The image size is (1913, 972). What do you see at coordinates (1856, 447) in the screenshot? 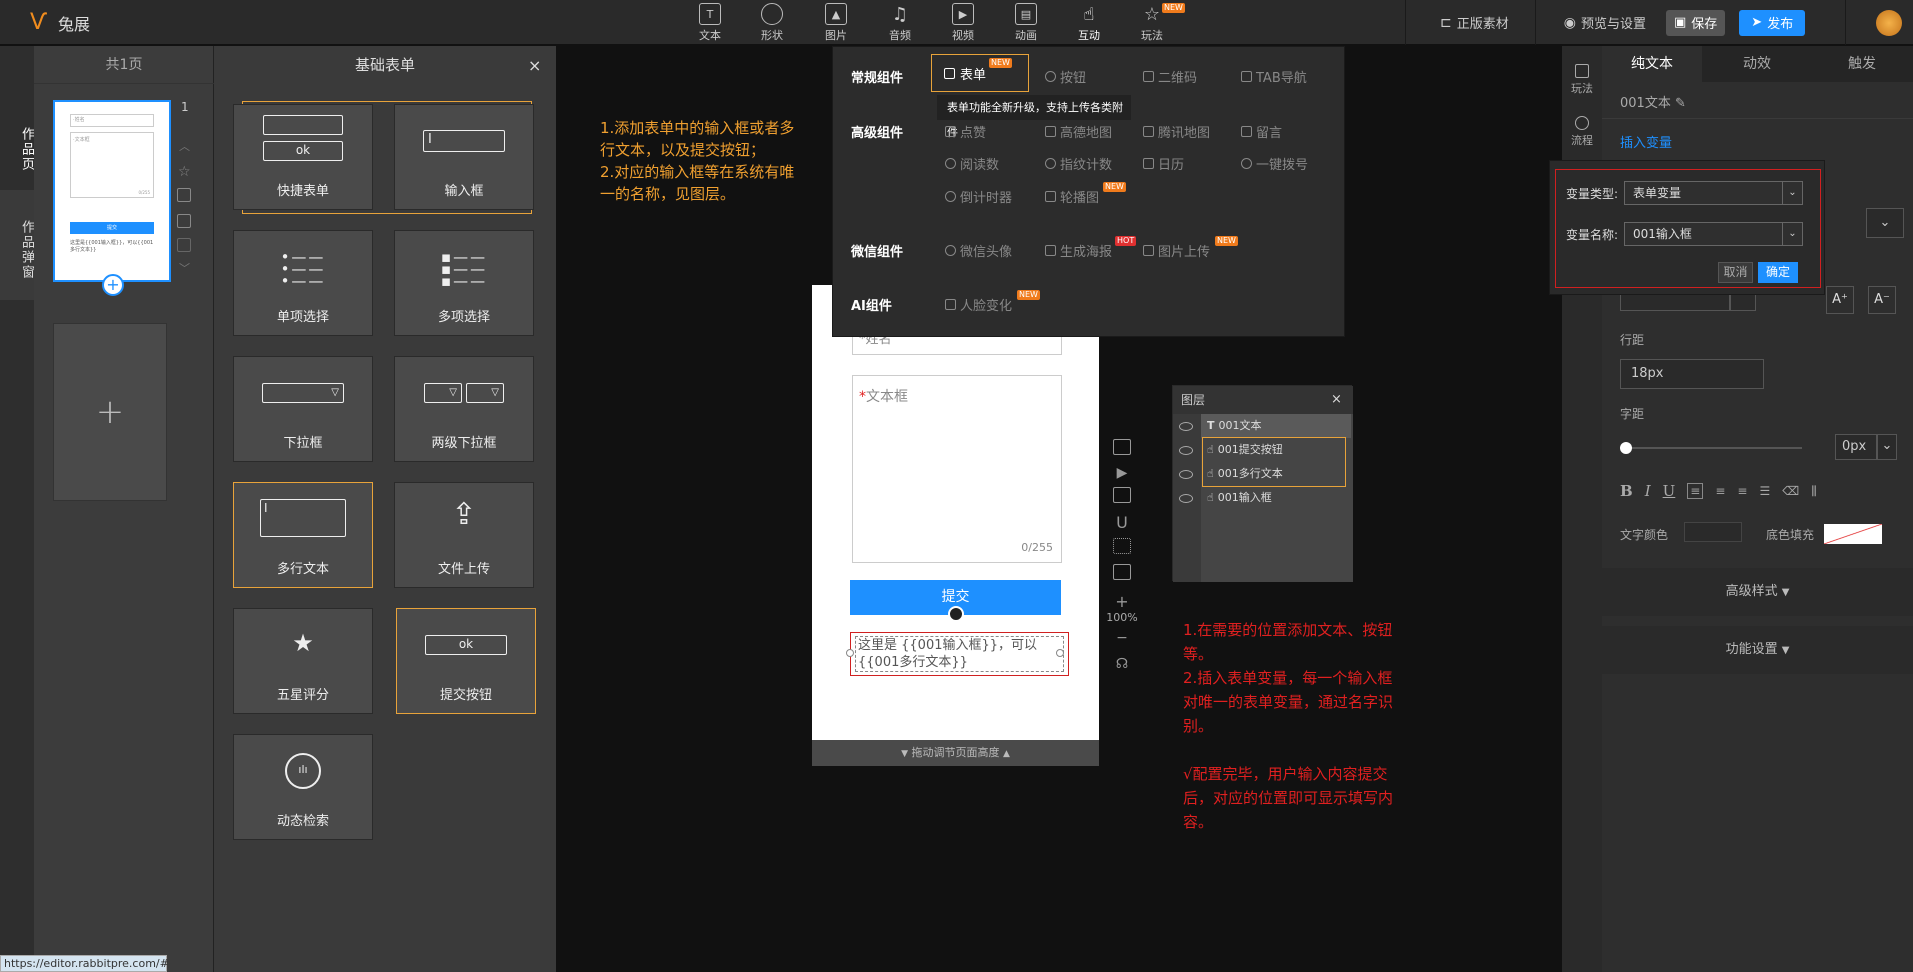
I see `letter-spacing-input: 0px` at bounding box center [1856, 447].